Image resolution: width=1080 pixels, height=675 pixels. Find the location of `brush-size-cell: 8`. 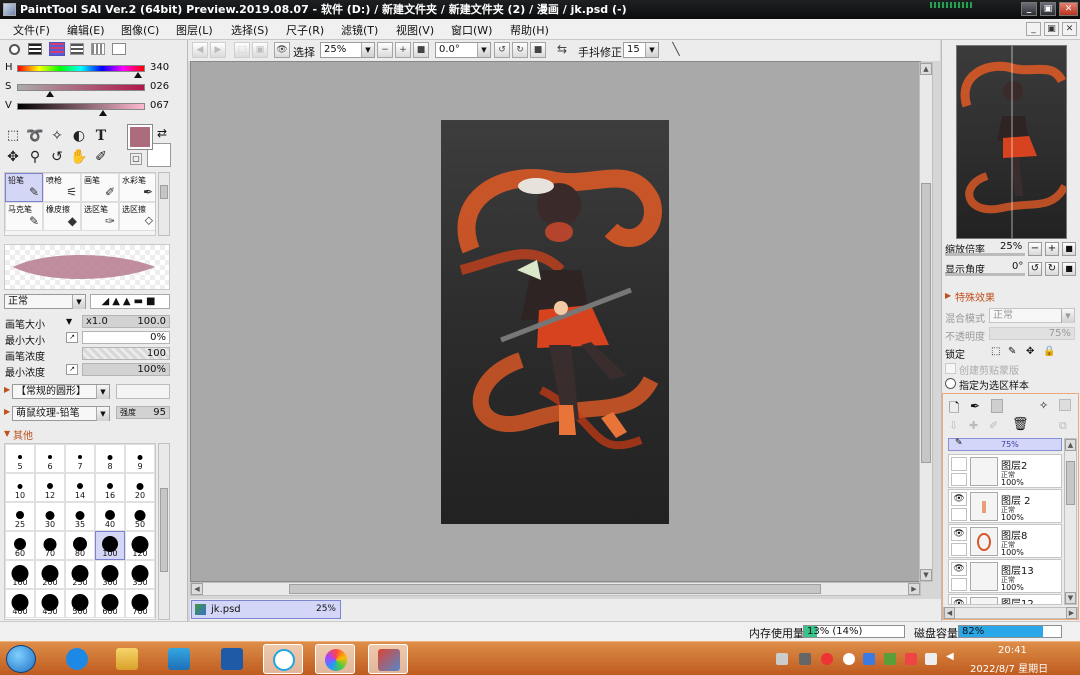

brush-size-cell: 8 is located at coordinates (110, 458).